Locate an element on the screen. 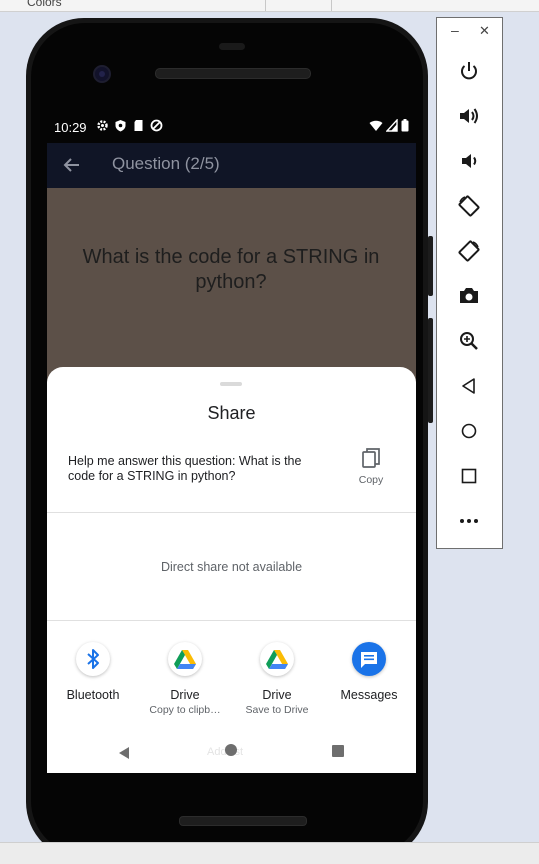 The height and width of the screenshot is (864, 539). status-notification-icons is located at coordinates (129, 125).